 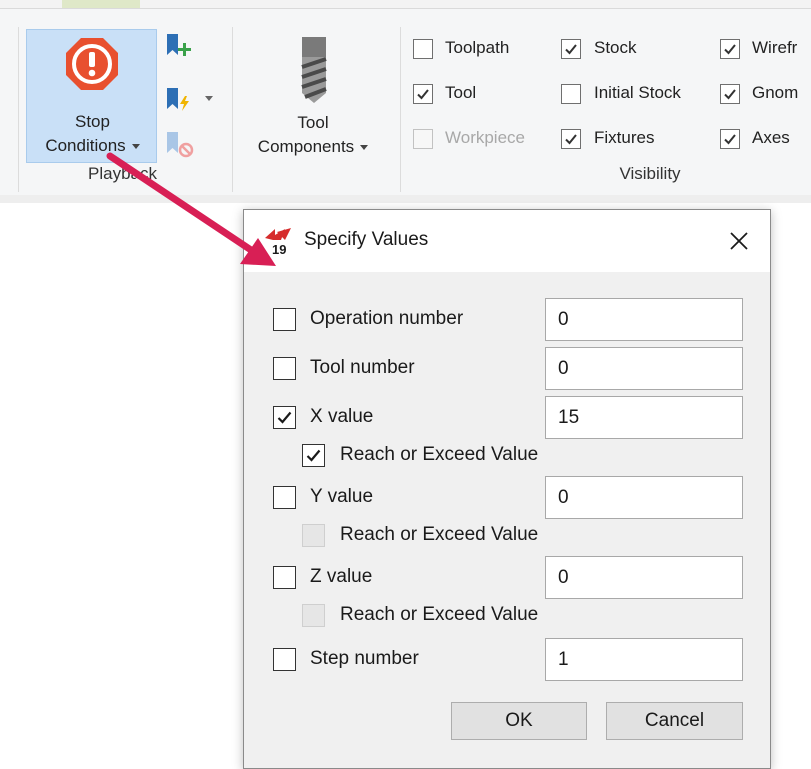 I want to click on tool-checkbox, so click(x=423, y=94).